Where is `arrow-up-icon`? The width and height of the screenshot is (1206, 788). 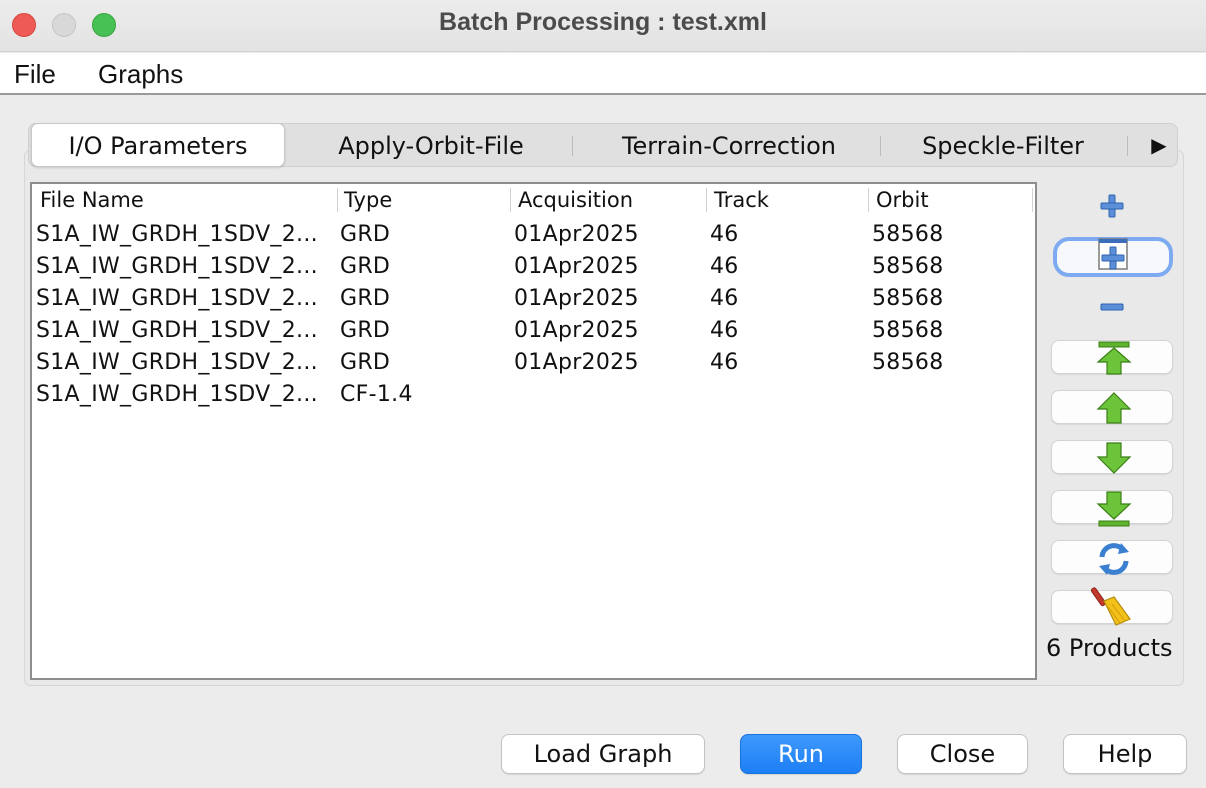 arrow-up-icon is located at coordinates (1114, 408).